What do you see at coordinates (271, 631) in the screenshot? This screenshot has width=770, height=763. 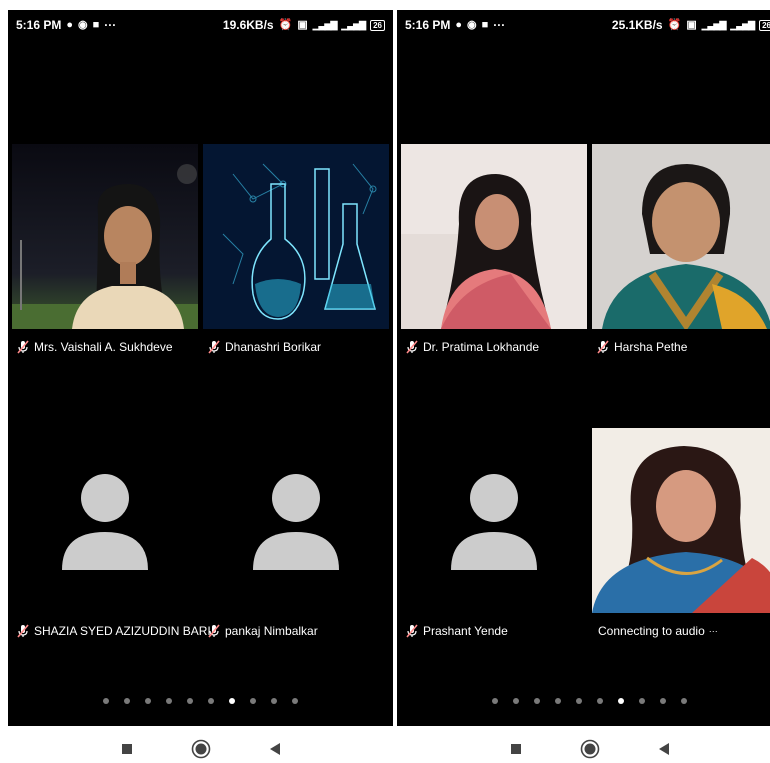 I see `participant-name: pankaj Nimbalkar` at bounding box center [271, 631].